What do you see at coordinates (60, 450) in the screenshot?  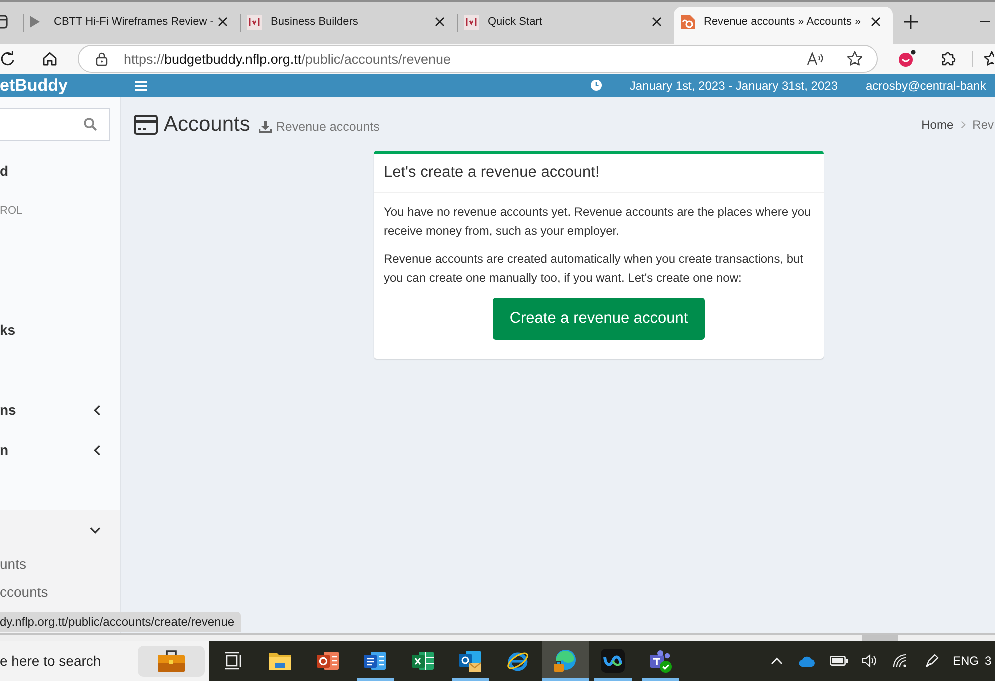 I see `menu-item: n` at bounding box center [60, 450].